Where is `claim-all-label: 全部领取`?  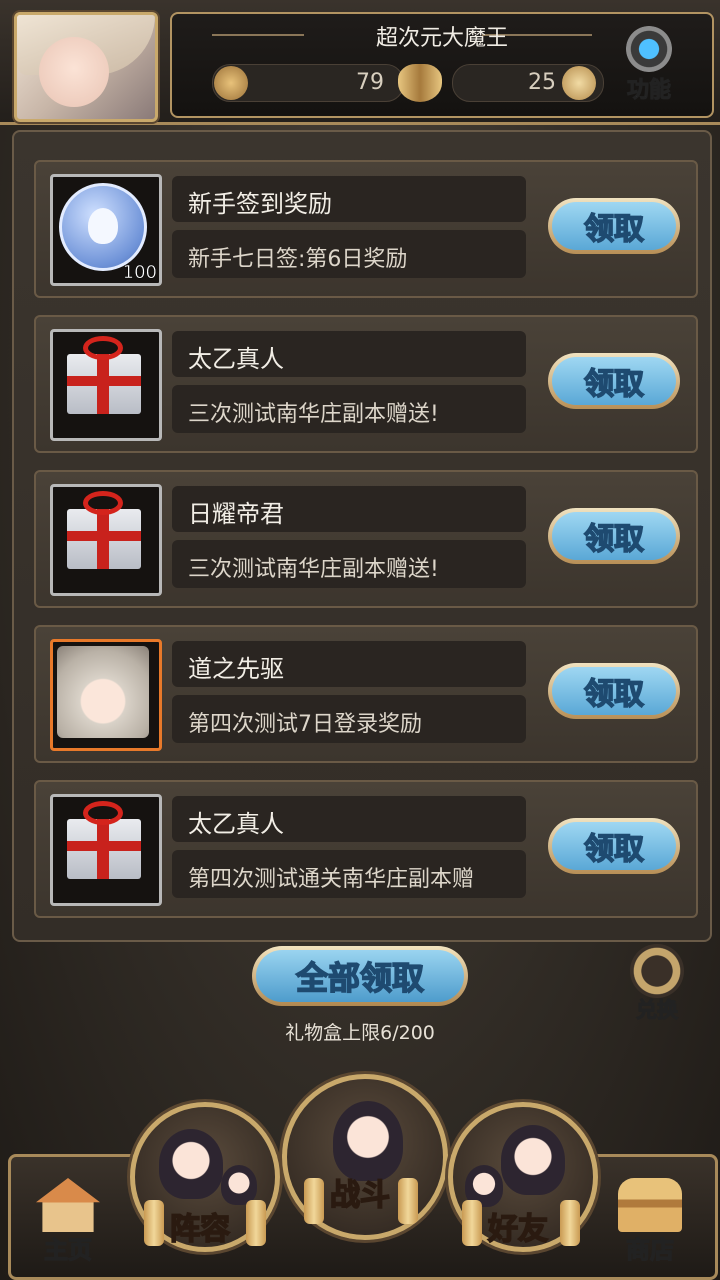 claim-all-label: 全部领取 is located at coordinates (360, 976).